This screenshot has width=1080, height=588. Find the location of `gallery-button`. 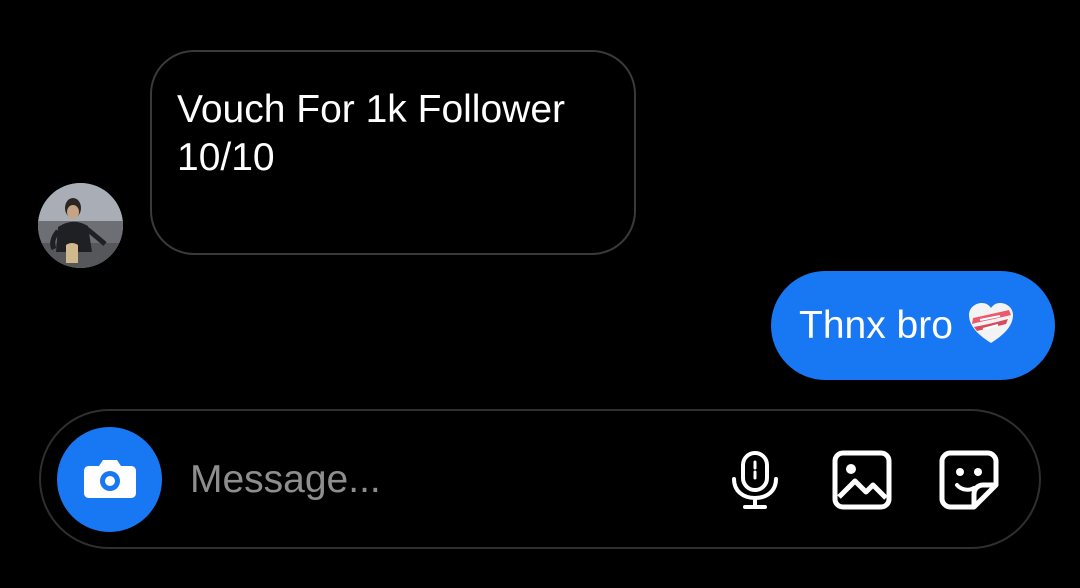

gallery-button is located at coordinates (862, 480).